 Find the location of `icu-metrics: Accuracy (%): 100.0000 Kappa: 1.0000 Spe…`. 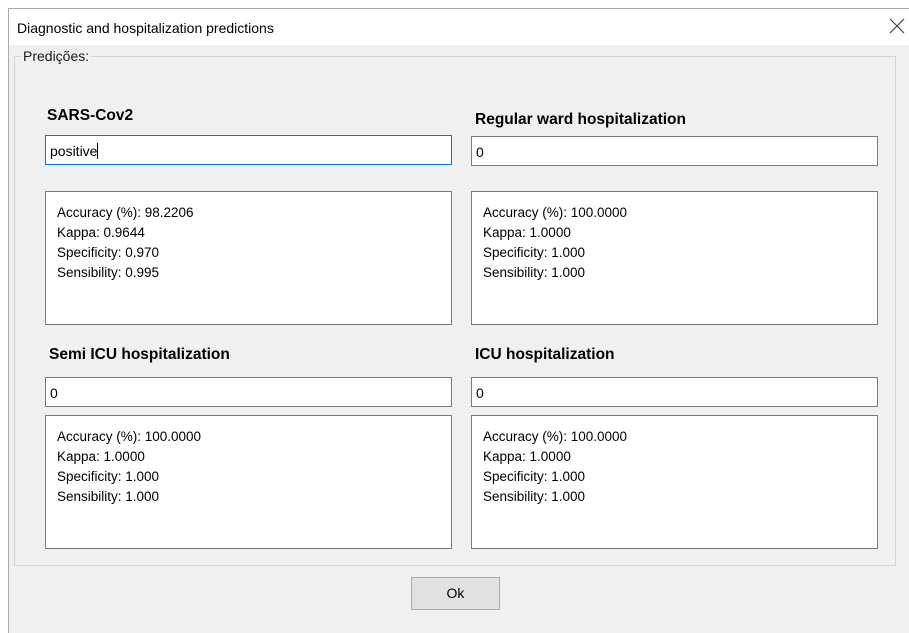

icu-metrics: Accuracy (%): 100.0000 Kappa: 1.0000 Spe… is located at coordinates (674, 482).